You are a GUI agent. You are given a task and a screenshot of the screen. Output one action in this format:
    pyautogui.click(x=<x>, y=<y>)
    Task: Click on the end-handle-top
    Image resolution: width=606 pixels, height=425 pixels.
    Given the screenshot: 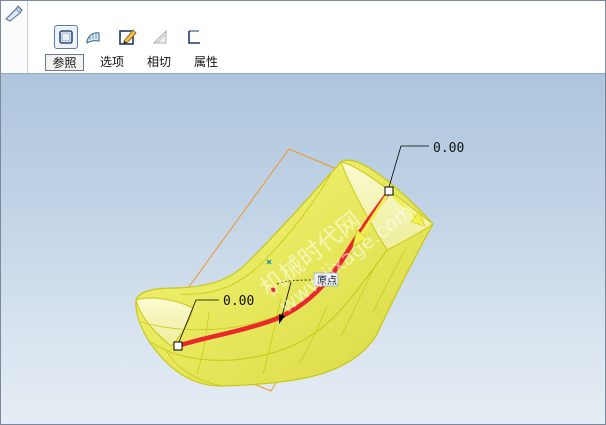 What is the action you would take?
    pyautogui.click(x=389, y=191)
    